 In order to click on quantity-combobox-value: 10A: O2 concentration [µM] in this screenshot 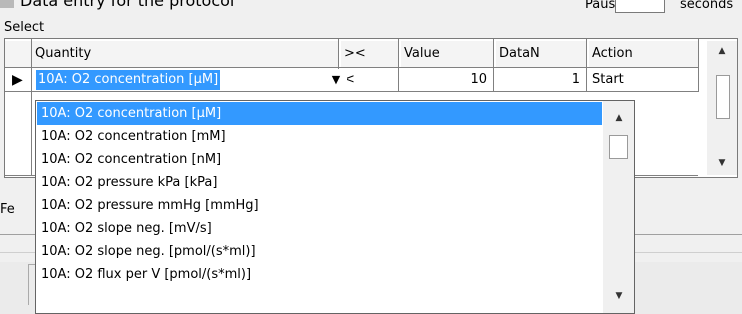, I will do `click(128, 80)`.